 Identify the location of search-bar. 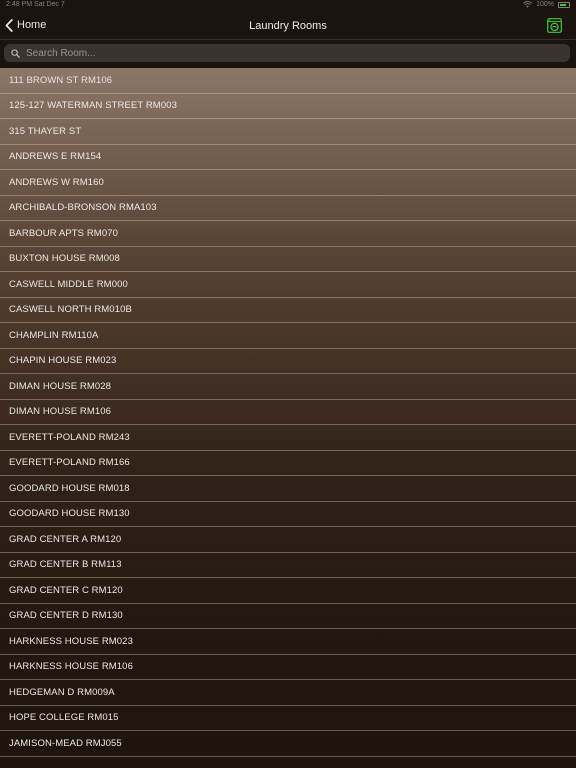
(288, 54).